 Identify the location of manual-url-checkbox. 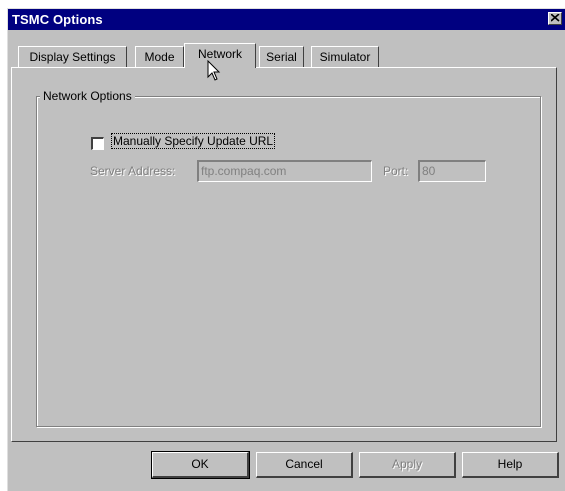
(97, 143).